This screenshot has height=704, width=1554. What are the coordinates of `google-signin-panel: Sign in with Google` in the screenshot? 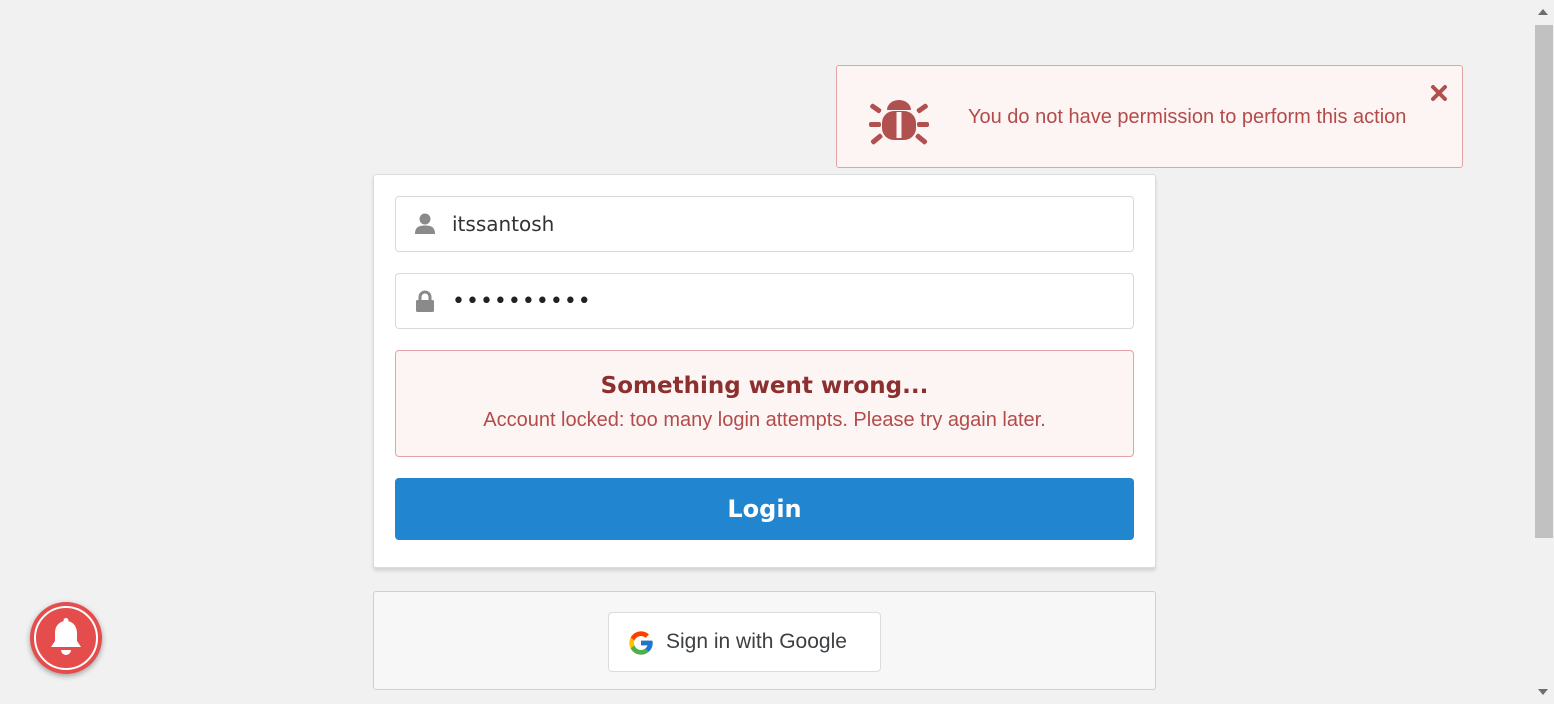 It's located at (764, 640).